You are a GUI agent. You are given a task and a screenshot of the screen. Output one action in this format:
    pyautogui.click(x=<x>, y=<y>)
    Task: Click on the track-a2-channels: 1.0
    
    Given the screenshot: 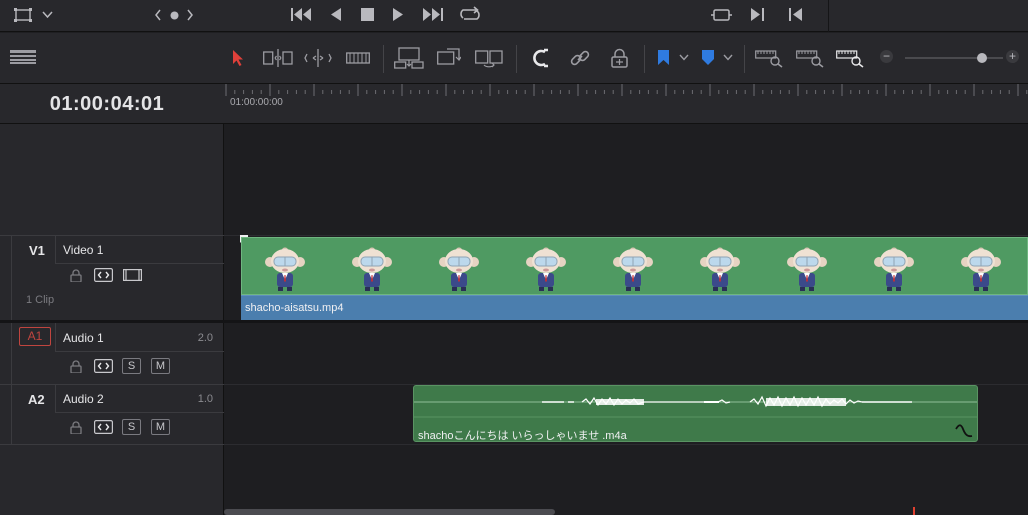 What is the action you would take?
    pyautogui.click(x=205, y=399)
    